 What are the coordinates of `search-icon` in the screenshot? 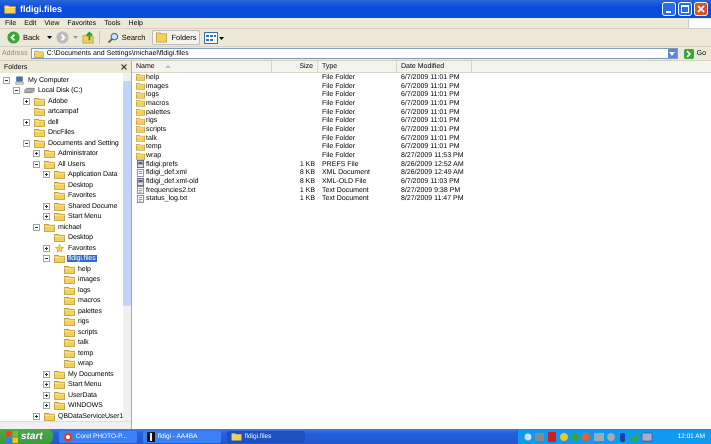 It's located at (112, 38).